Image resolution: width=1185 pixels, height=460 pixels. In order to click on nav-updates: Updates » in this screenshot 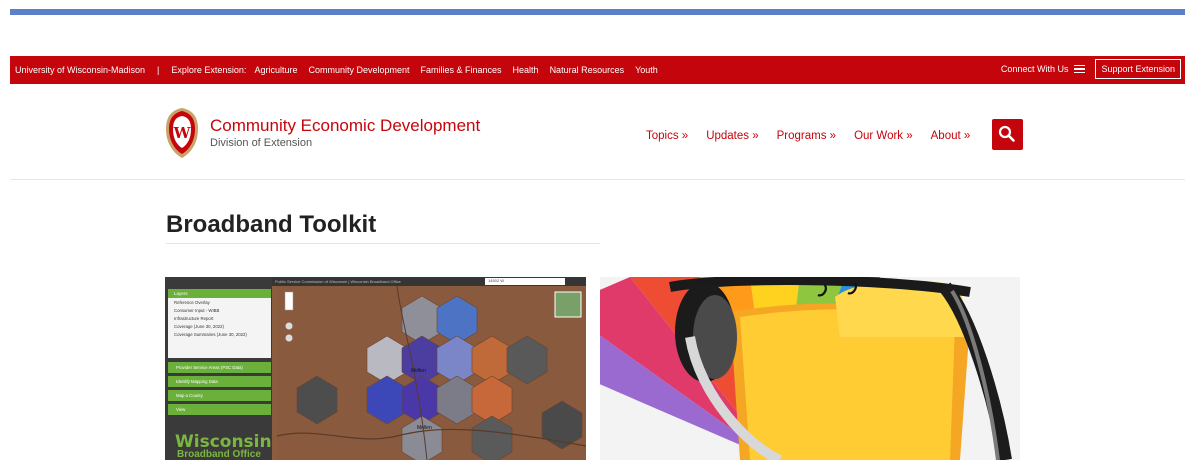, I will do `click(732, 136)`.